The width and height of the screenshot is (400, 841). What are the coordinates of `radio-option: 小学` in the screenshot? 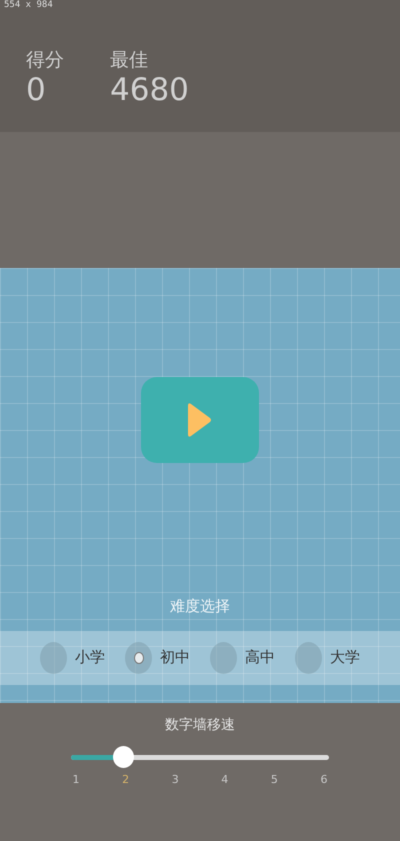 It's located at (72, 658).